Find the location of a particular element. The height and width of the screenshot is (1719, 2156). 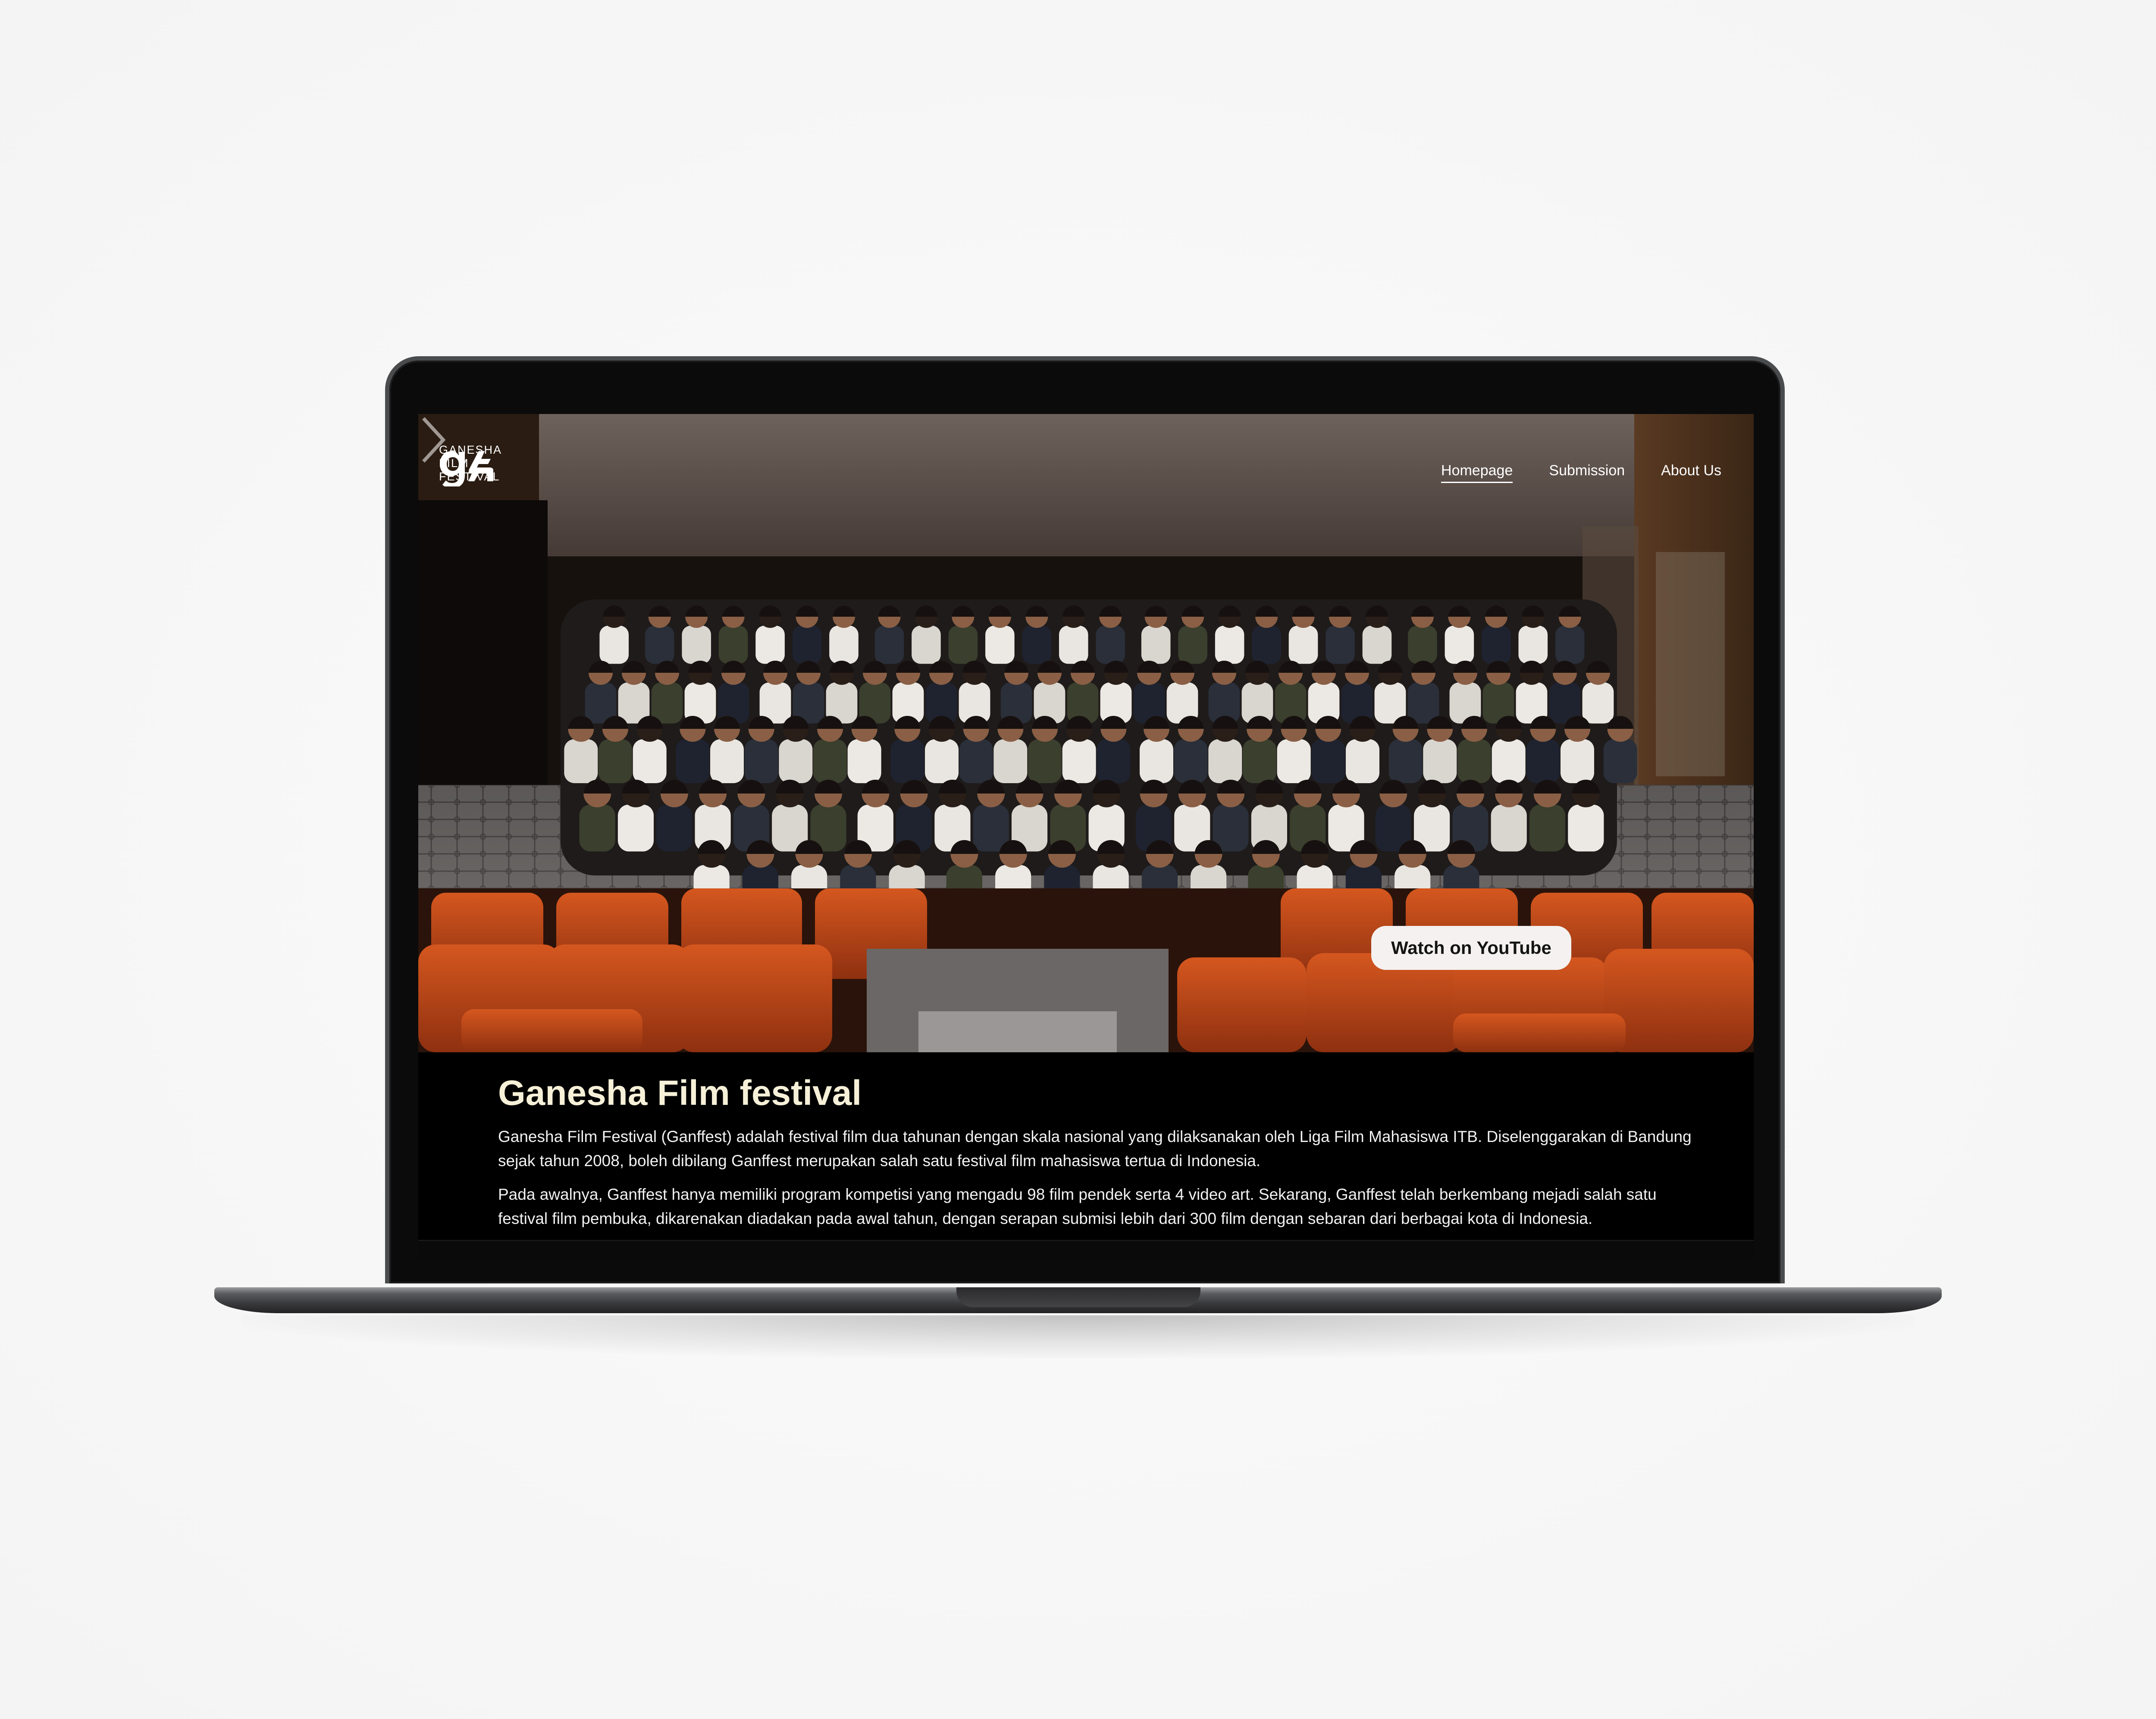

nav-homepage: Homepage is located at coordinates (1477, 473).